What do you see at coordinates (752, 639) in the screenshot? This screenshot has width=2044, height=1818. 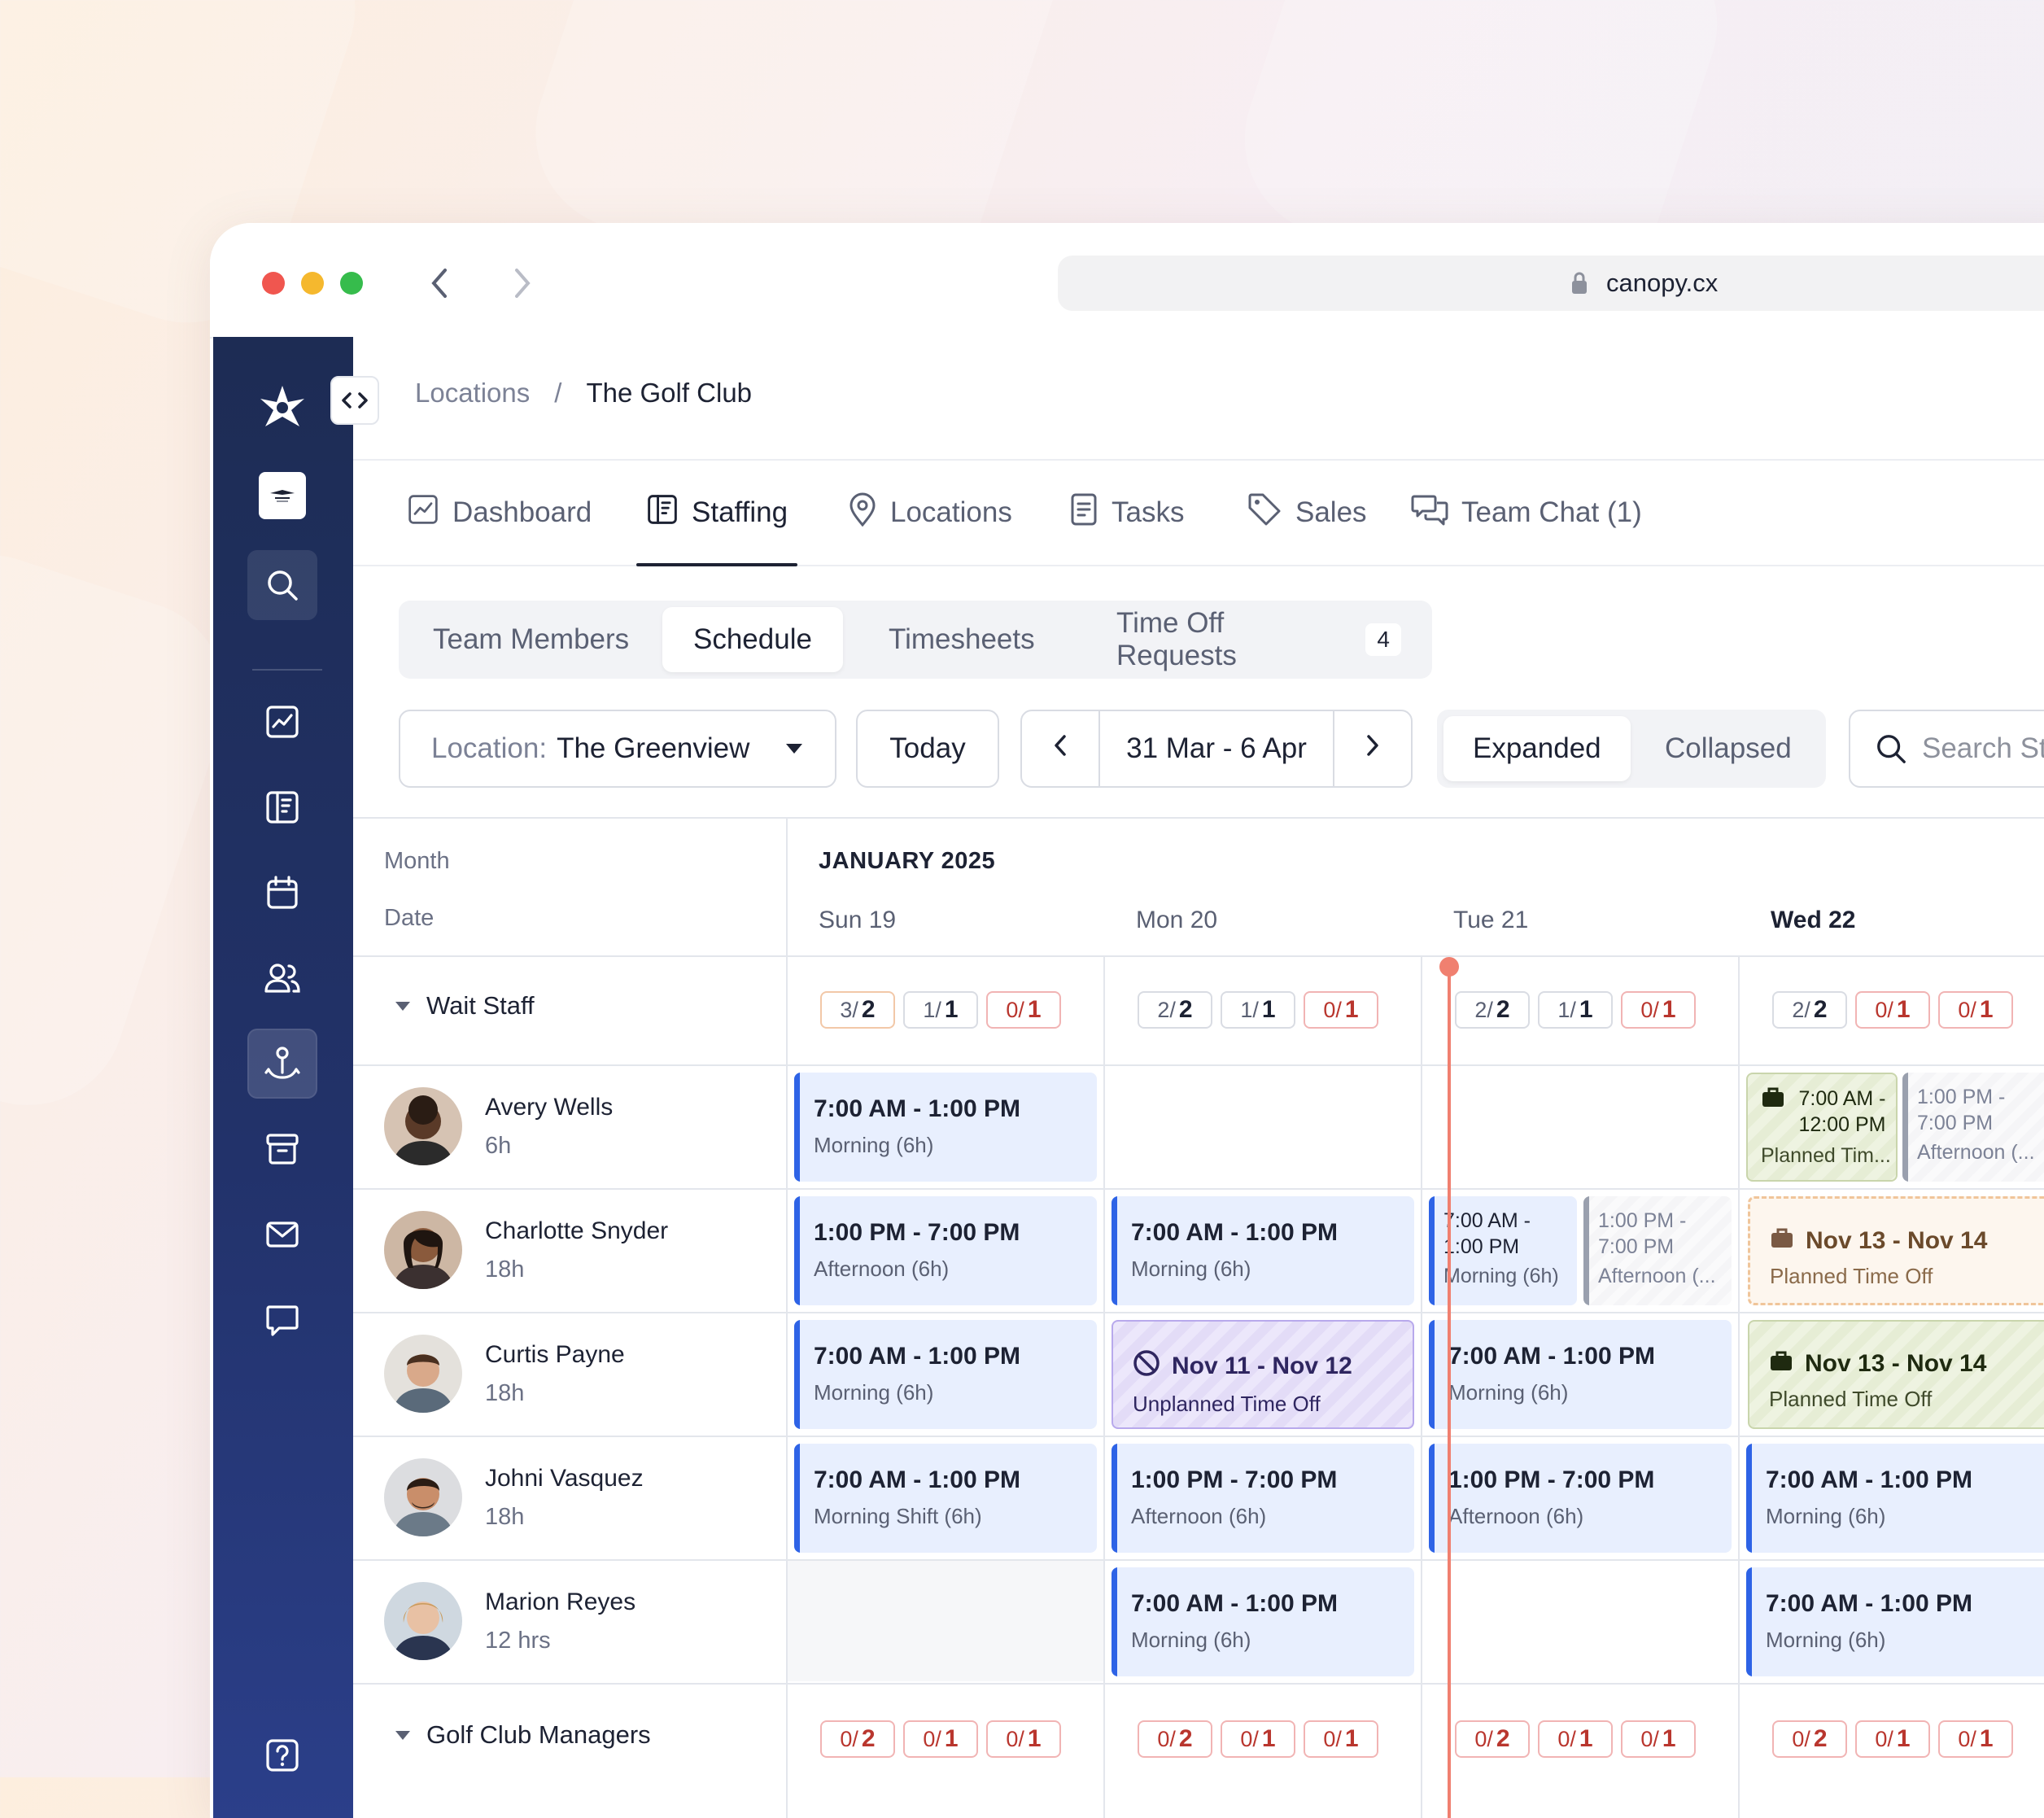 I see `subtab-schedule: Schedule` at bounding box center [752, 639].